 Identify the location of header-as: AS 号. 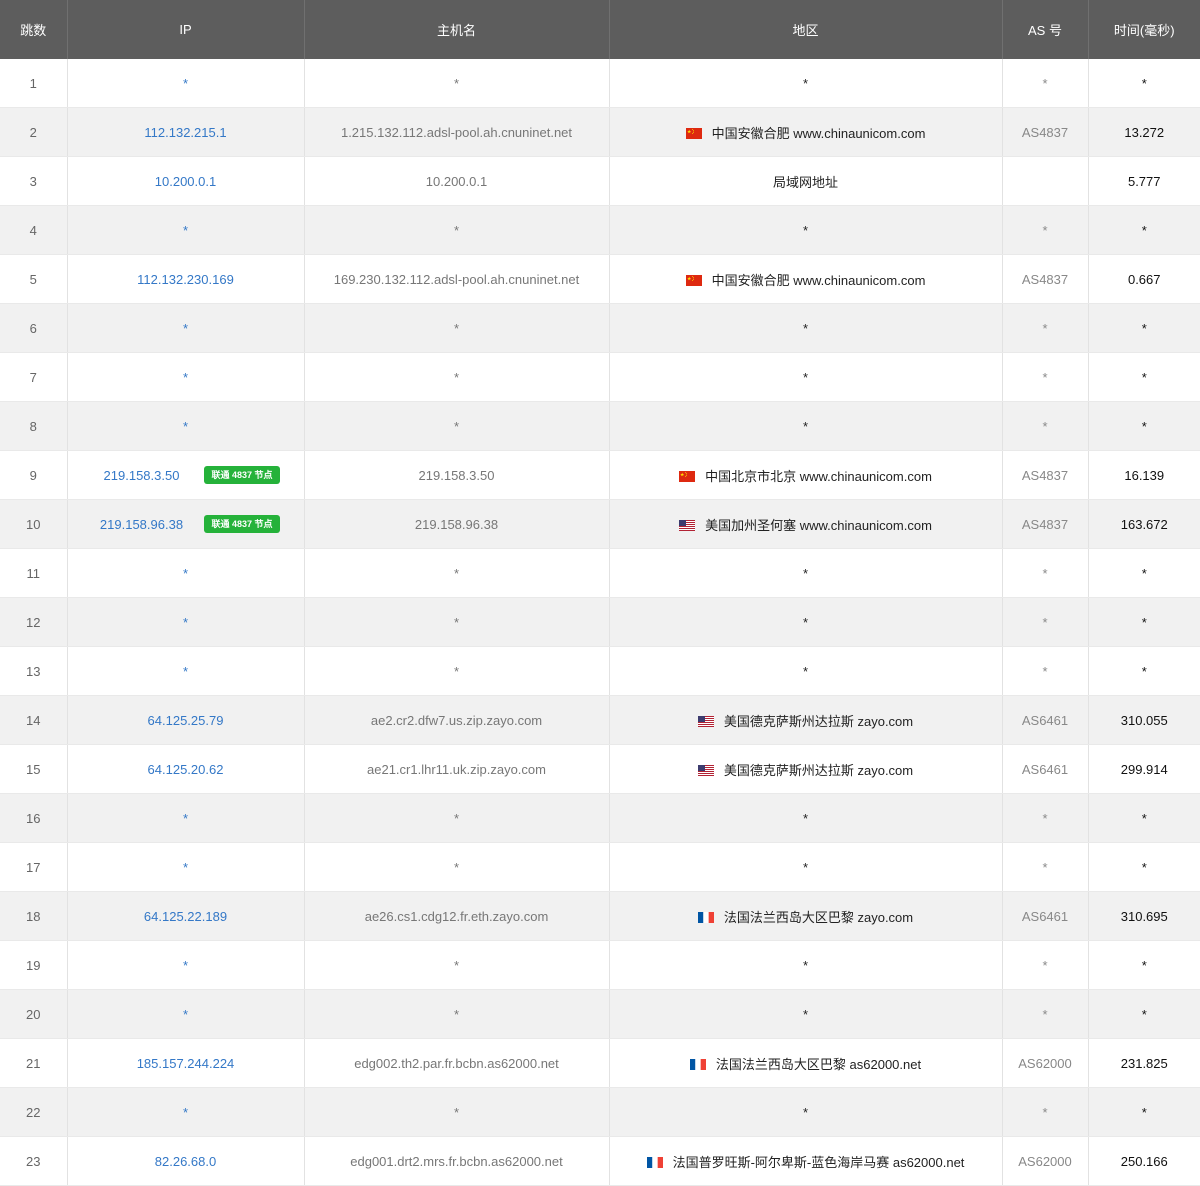
(1045, 29).